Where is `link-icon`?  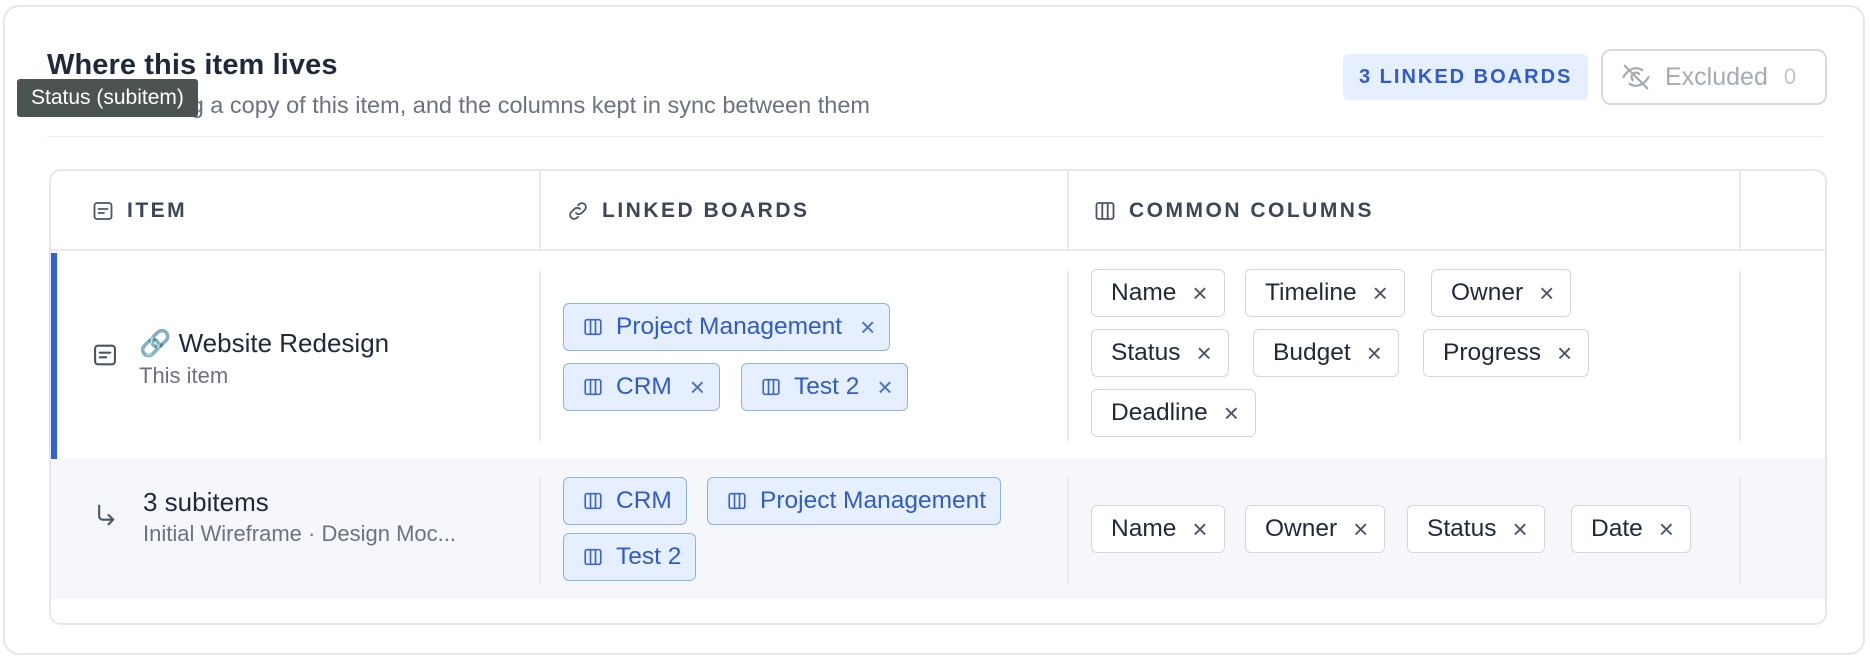
link-icon is located at coordinates (578, 211).